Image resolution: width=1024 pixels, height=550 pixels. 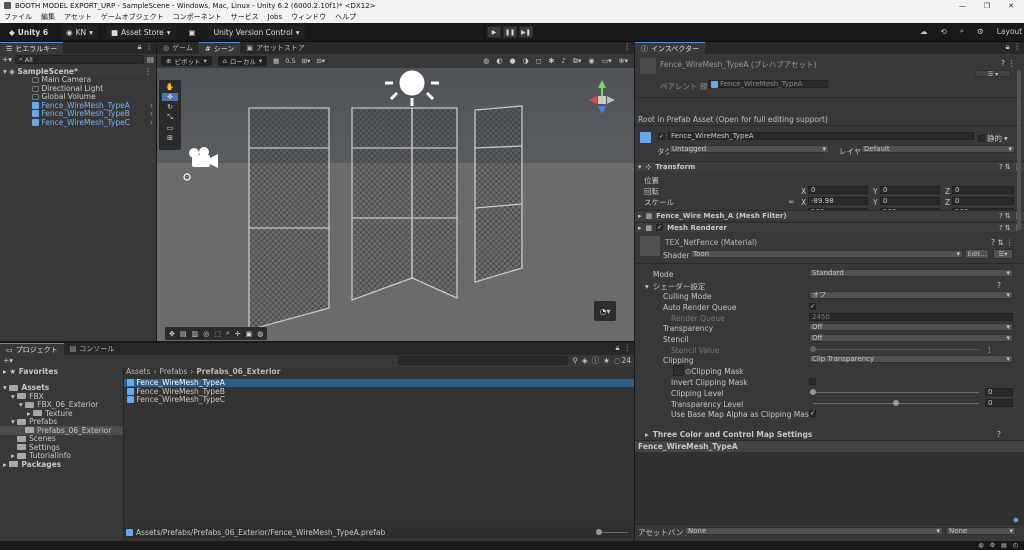 I want to click on lighting-icon: ✱, so click(x=552, y=61).